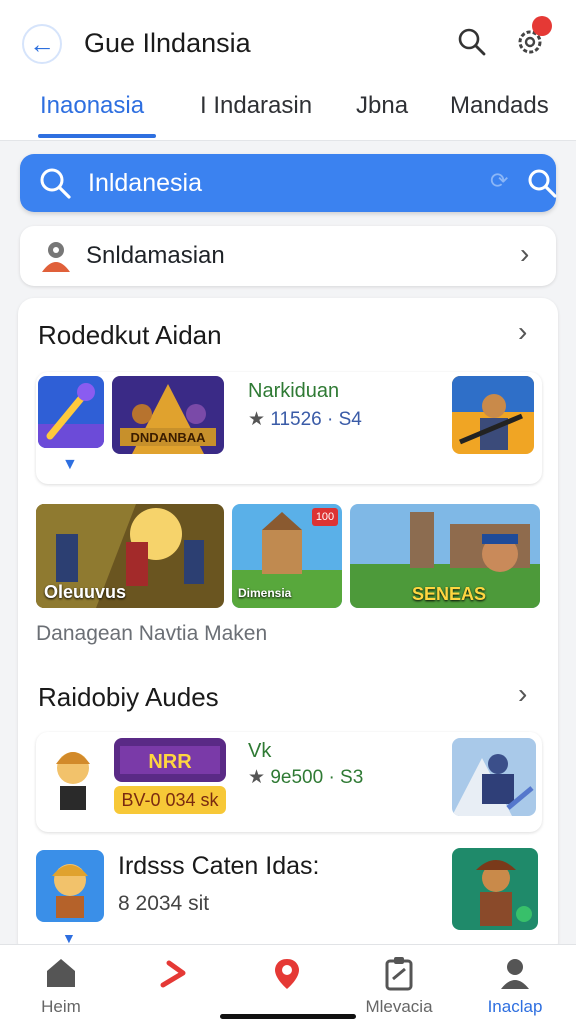  I want to click on tab-jbna: Jbna, so click(382, 106).